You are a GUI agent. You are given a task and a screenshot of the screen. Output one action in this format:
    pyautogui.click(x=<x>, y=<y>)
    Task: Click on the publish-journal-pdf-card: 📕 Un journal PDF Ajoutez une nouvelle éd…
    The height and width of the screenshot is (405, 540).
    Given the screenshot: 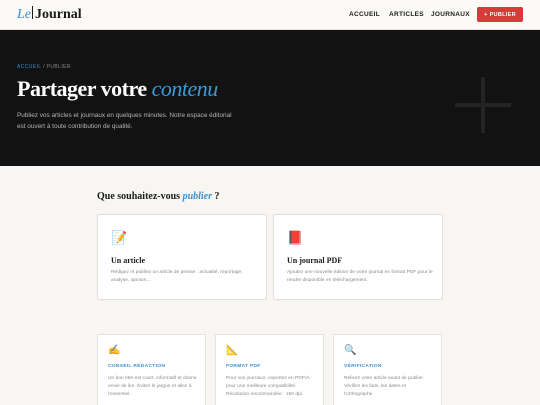 What is the action you would take?
    pyautogui.click(x=358, y=257)
    